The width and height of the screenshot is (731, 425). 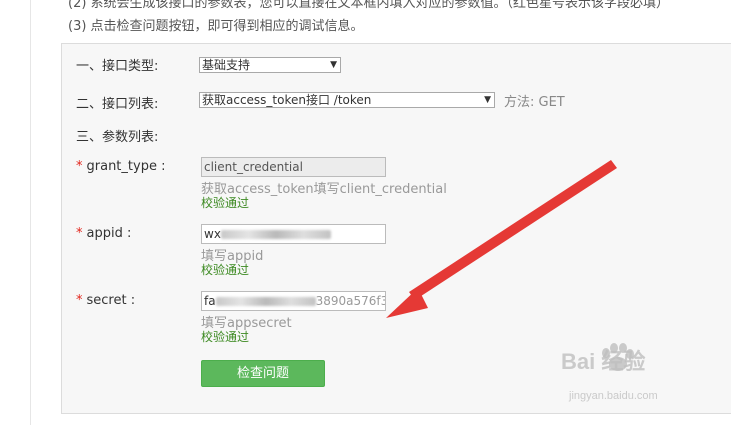 I want to click on interface-list-select: 获取access_token接口 /token ▼, so click(x=347, y=100).